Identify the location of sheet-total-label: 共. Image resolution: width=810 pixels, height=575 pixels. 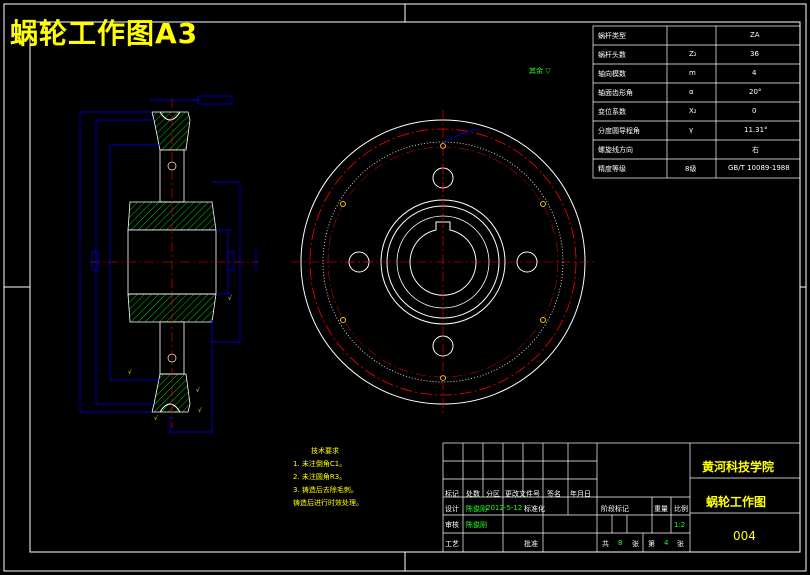
(605, 544).